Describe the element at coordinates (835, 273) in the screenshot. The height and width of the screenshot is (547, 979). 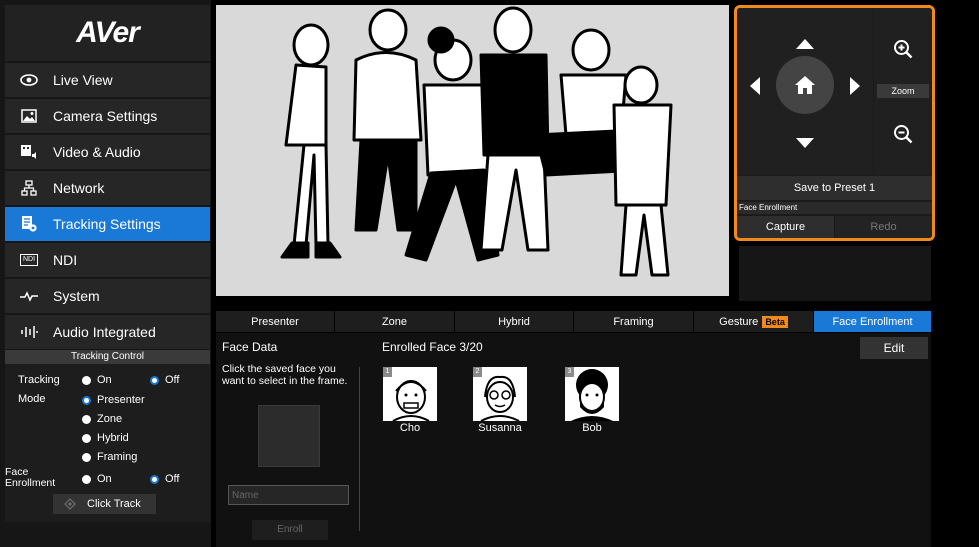
I see `ptz-spacer` at that location.